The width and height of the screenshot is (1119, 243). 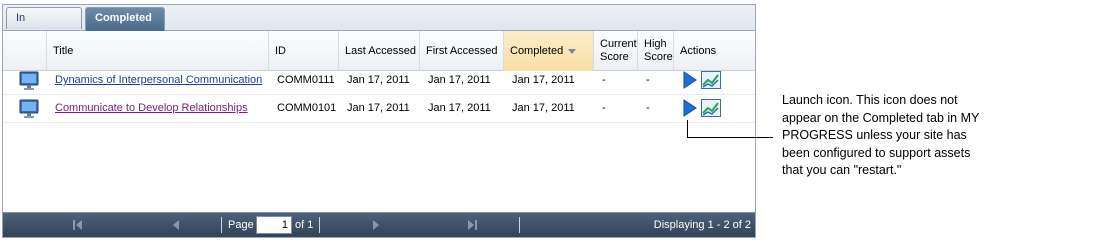 I want to click on header-high-score-label: High Score, so click(x=658, y=51).